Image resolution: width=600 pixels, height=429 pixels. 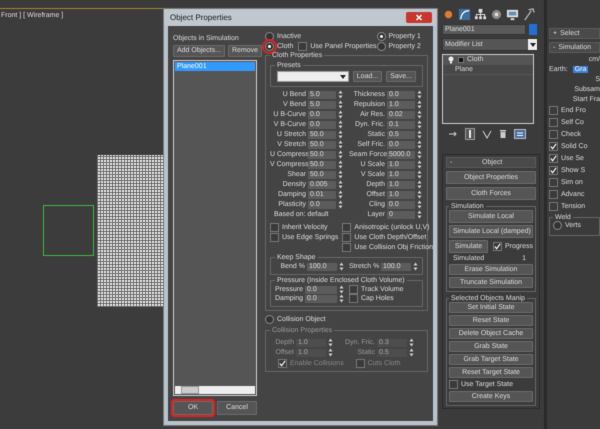 What do you see at coordinates (512, 14) in the screenshot?
I see `monitor-icon` at bounding box center [512, 14].